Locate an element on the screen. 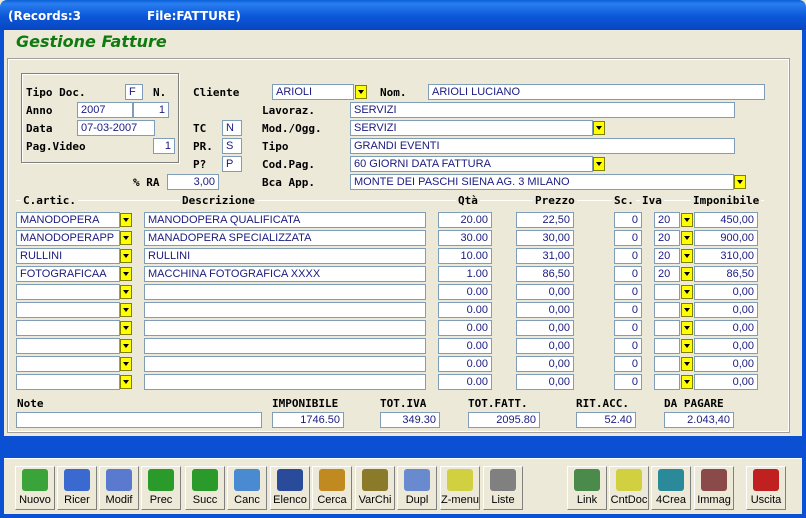 Image resolution: width=806 pixels, height=518 pixels. pq-field: P is located at coordinates (232, 164).